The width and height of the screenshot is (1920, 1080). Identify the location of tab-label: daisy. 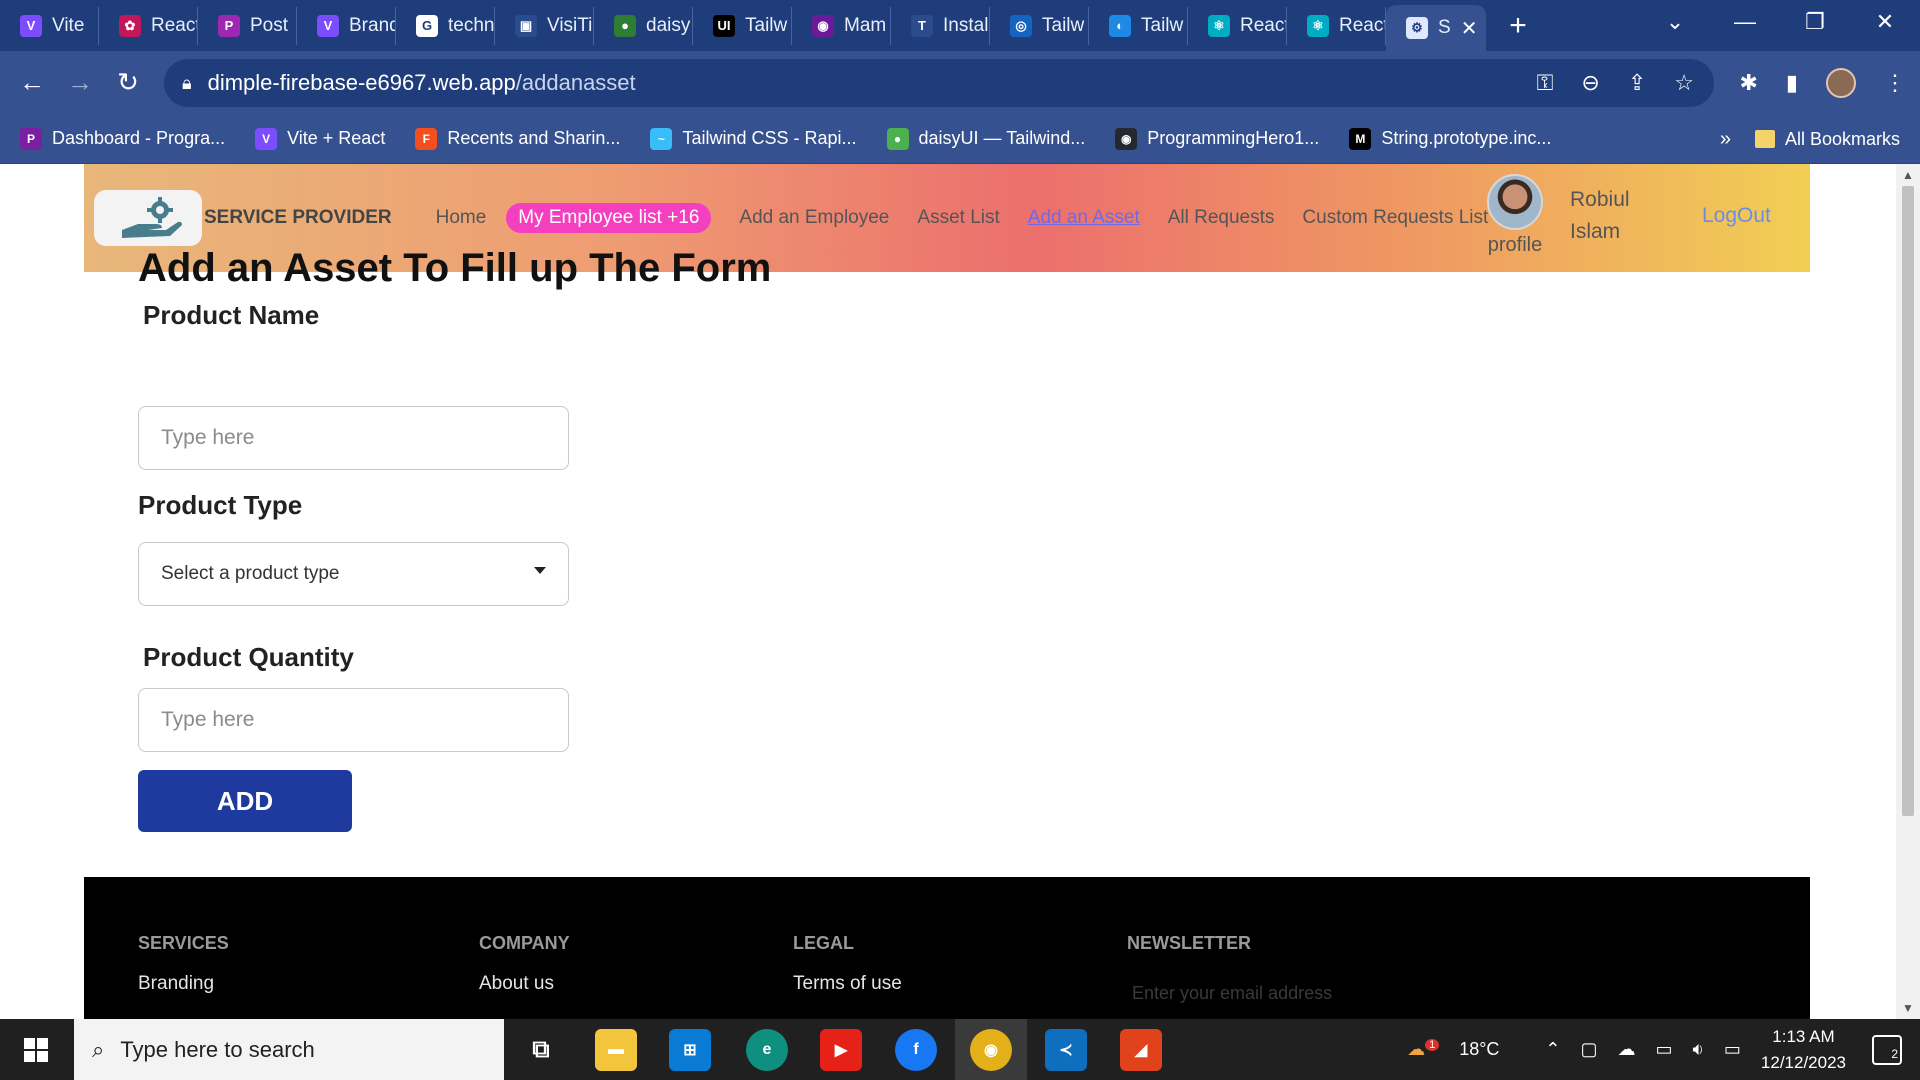
(668, 25).